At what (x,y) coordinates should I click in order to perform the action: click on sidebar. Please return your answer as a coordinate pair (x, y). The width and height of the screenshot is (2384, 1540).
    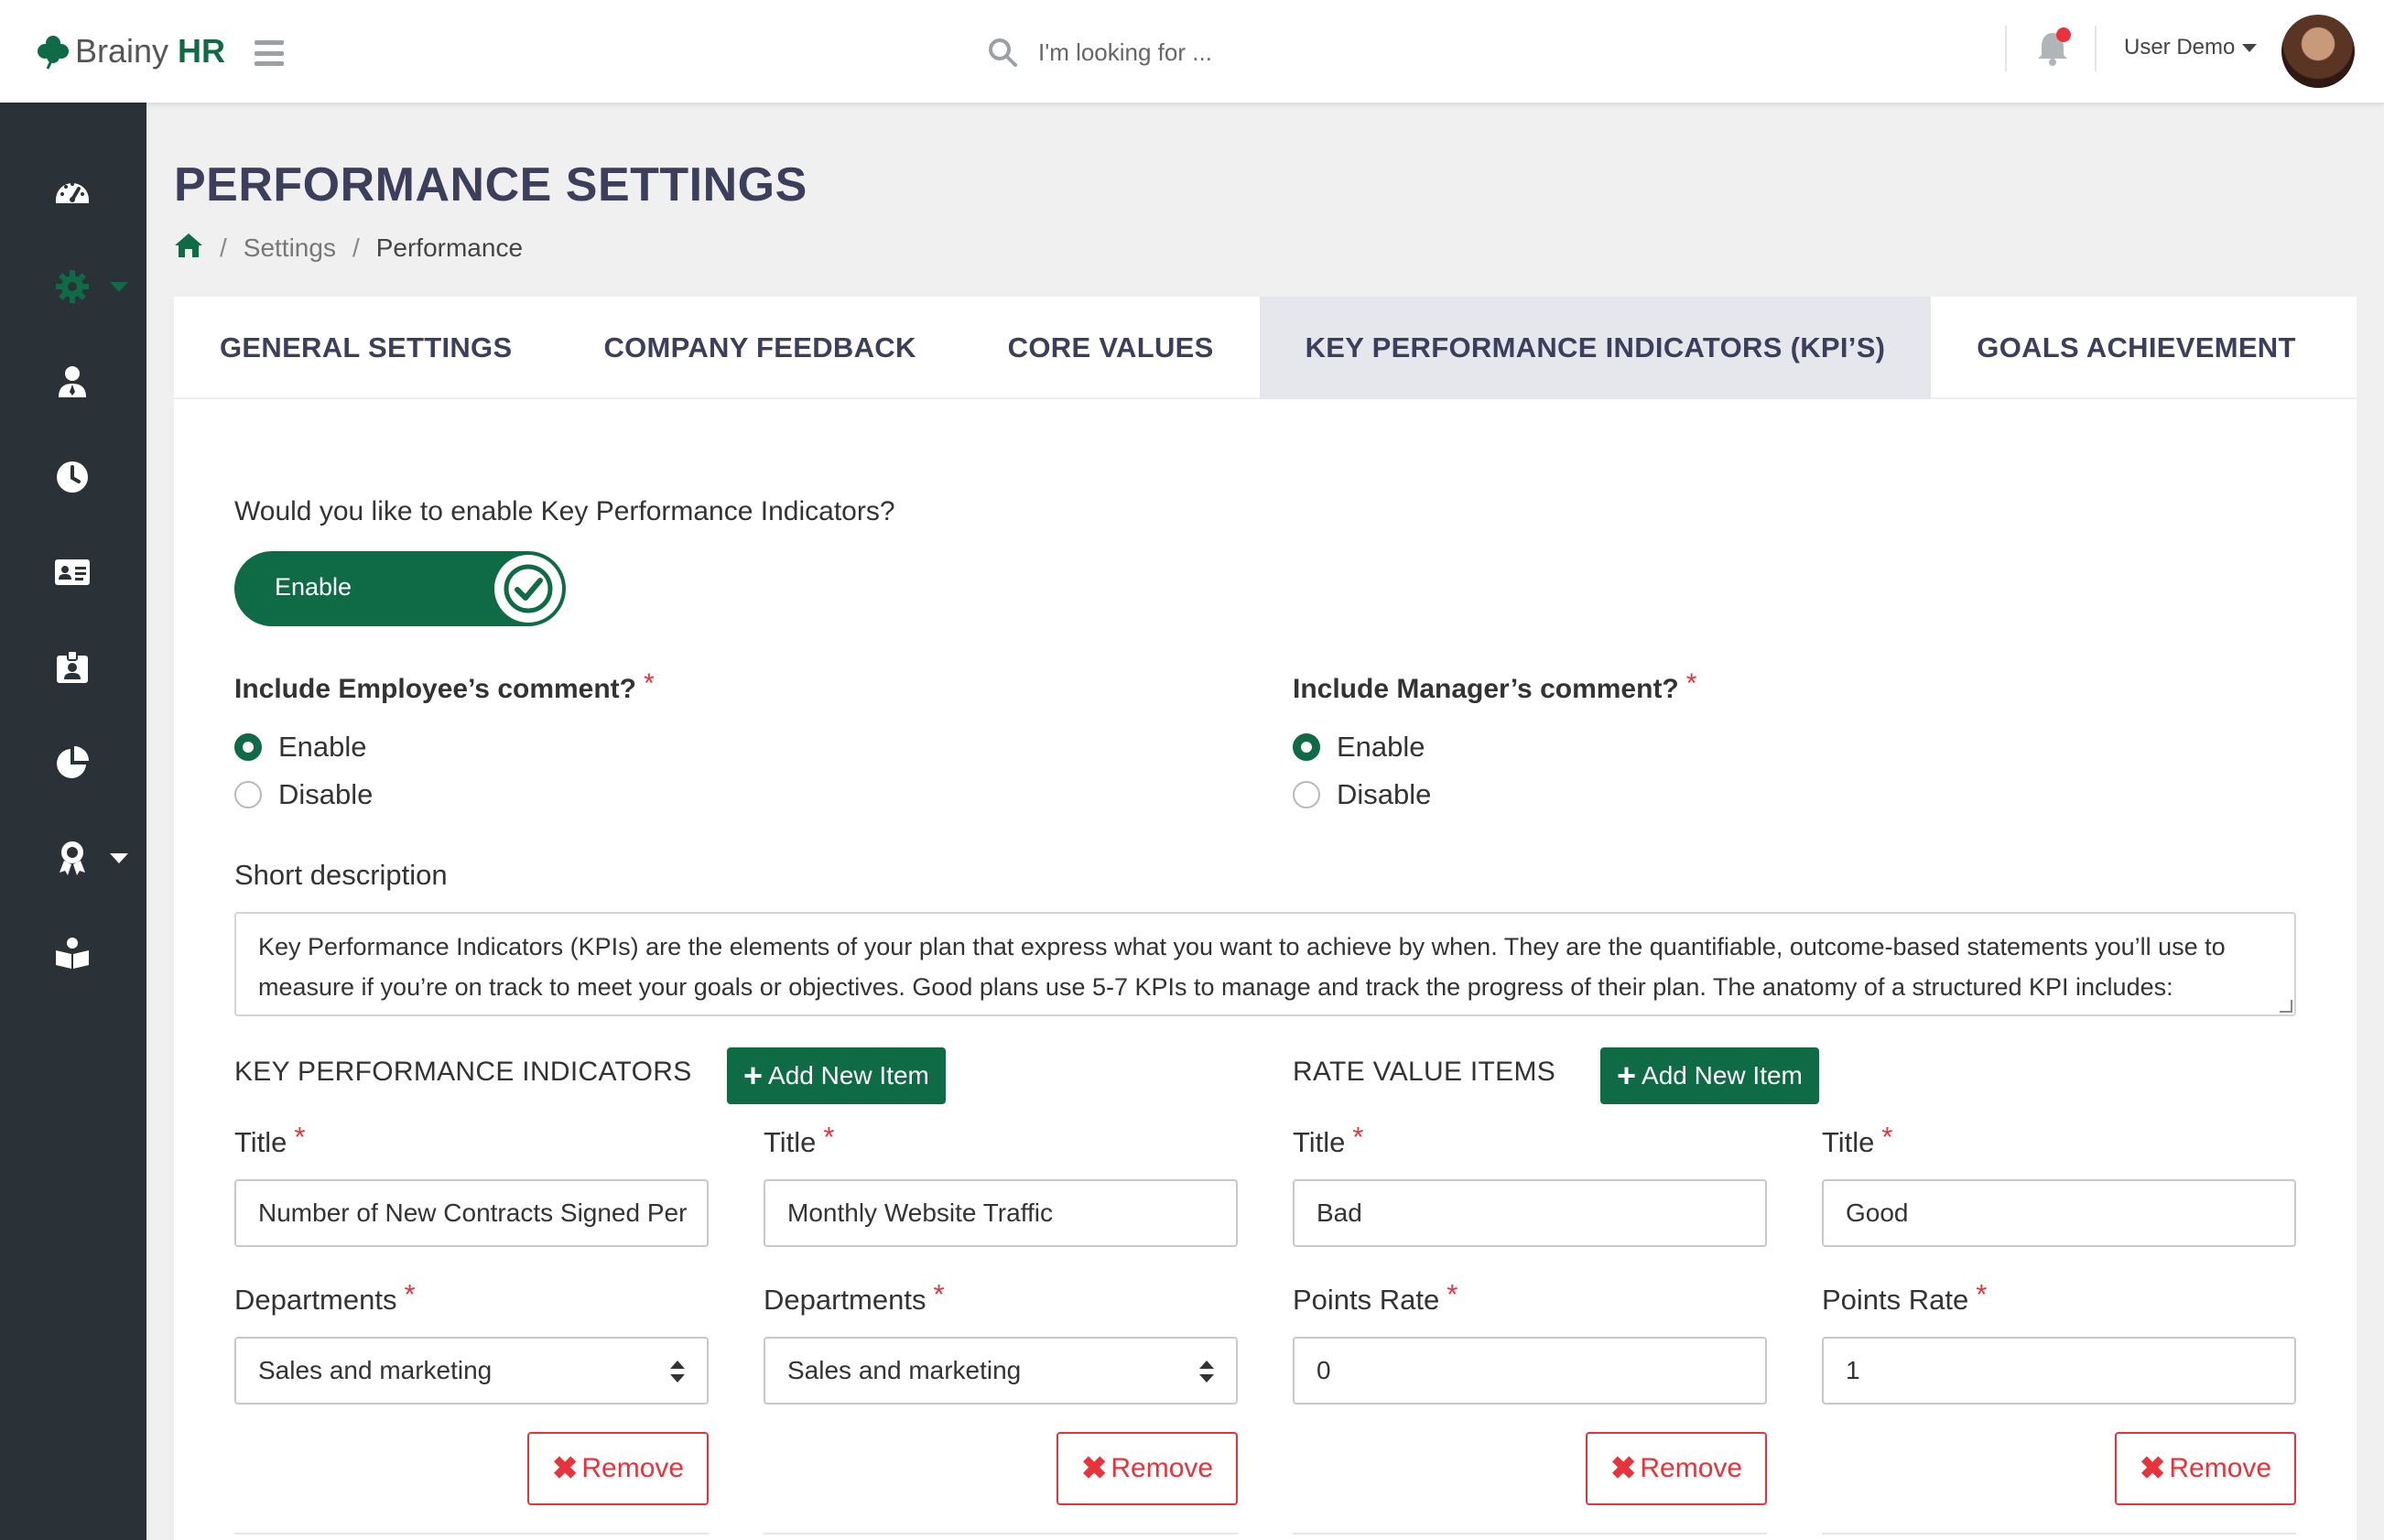
    Looking at the image, I should click on (73, 821).